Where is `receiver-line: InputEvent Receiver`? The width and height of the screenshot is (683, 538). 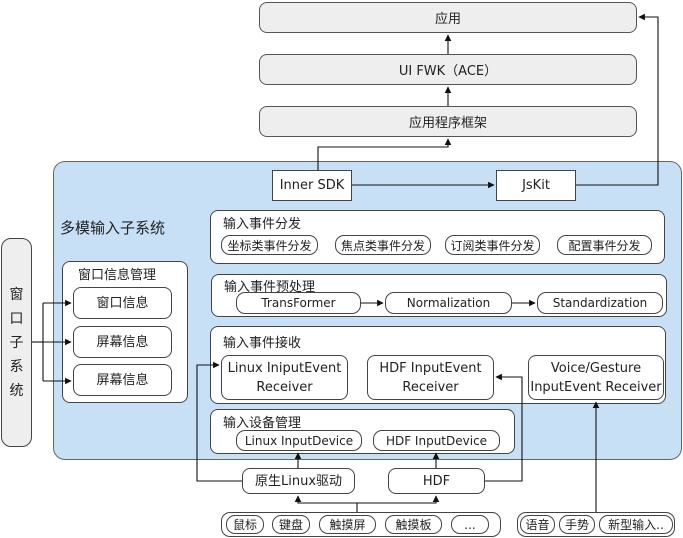 receiver-line: InputEvent Receiver is located at coordinates (596, 387).